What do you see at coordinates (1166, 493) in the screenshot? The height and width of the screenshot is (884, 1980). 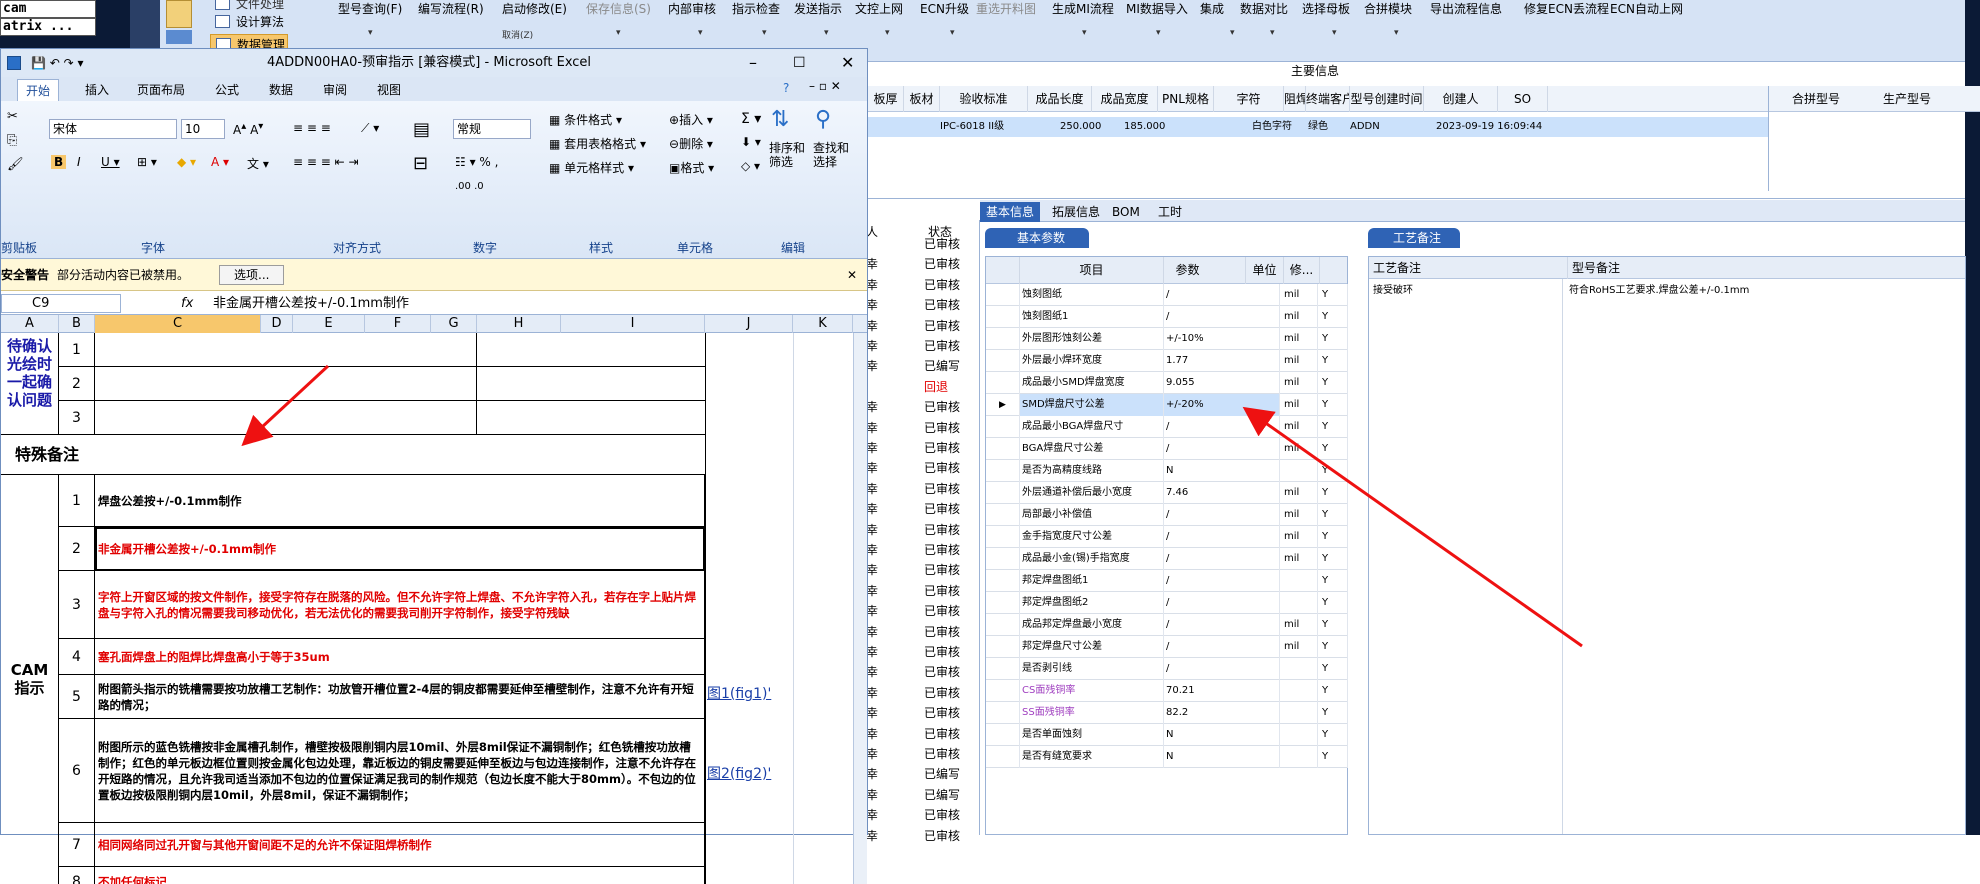 I see `param-row: 外层通道补偿后最小宽度7.46milY` at bounding box center [1166, 493].